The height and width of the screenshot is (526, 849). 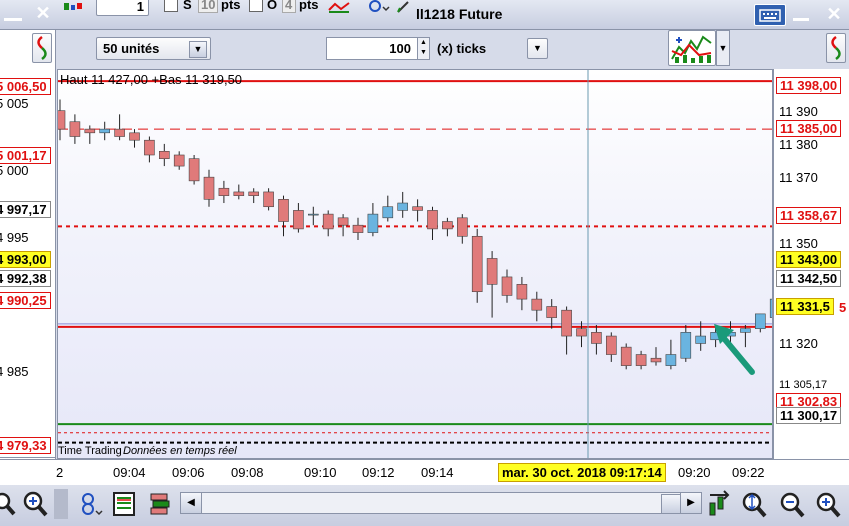 What do you see at coordinates (42, 48) in the screenshot?
I see `left-sync-icon` at bounding box center [42, 48].